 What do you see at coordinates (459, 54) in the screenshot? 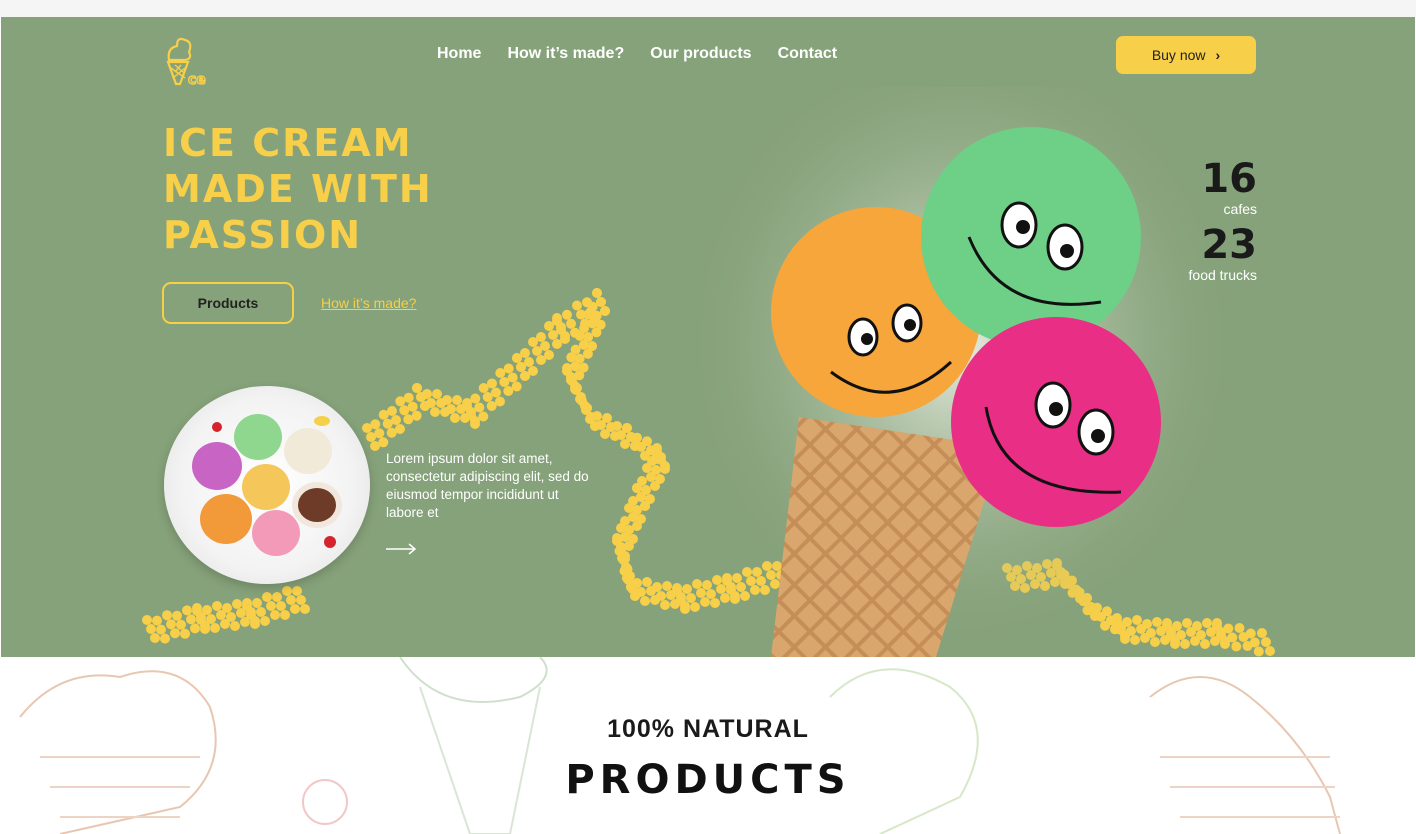
I see `nav-home: Home` at bounding box center [459, 54].